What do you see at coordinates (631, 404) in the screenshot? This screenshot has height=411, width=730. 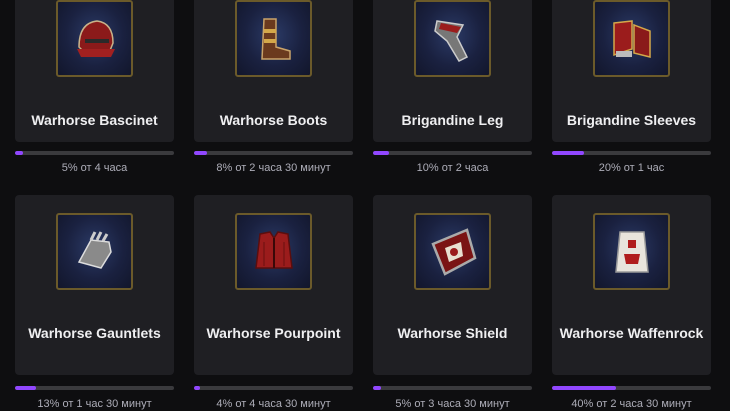 I see `progress-text: 40% от 2 часа 30 минут` at bounding box center [631, 404].